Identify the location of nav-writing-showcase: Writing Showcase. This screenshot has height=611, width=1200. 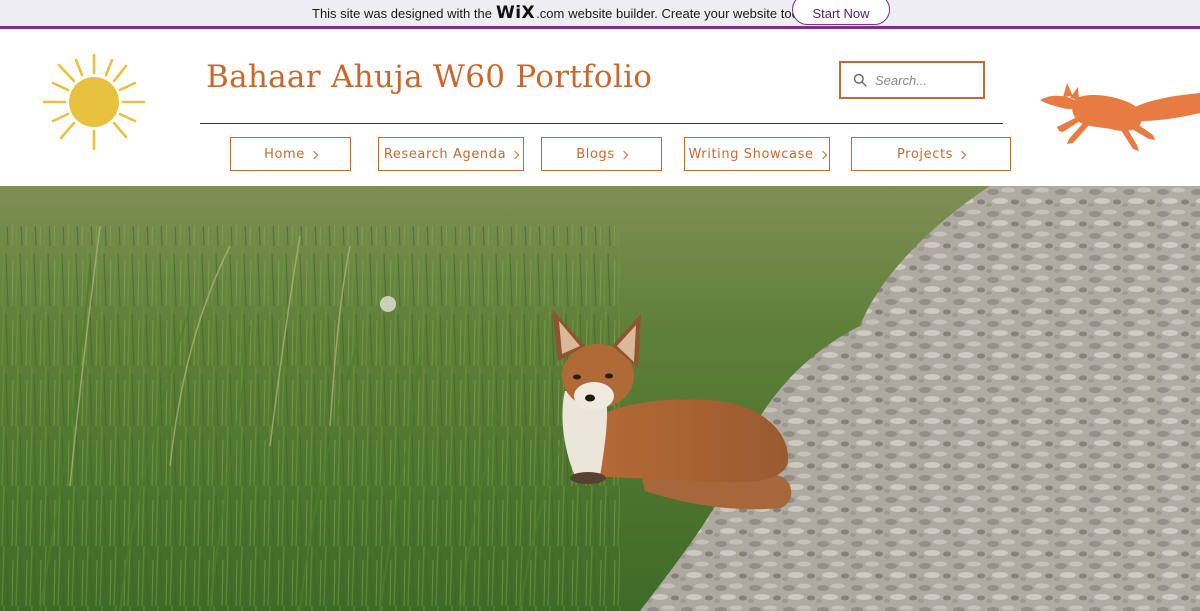
(757, 154).